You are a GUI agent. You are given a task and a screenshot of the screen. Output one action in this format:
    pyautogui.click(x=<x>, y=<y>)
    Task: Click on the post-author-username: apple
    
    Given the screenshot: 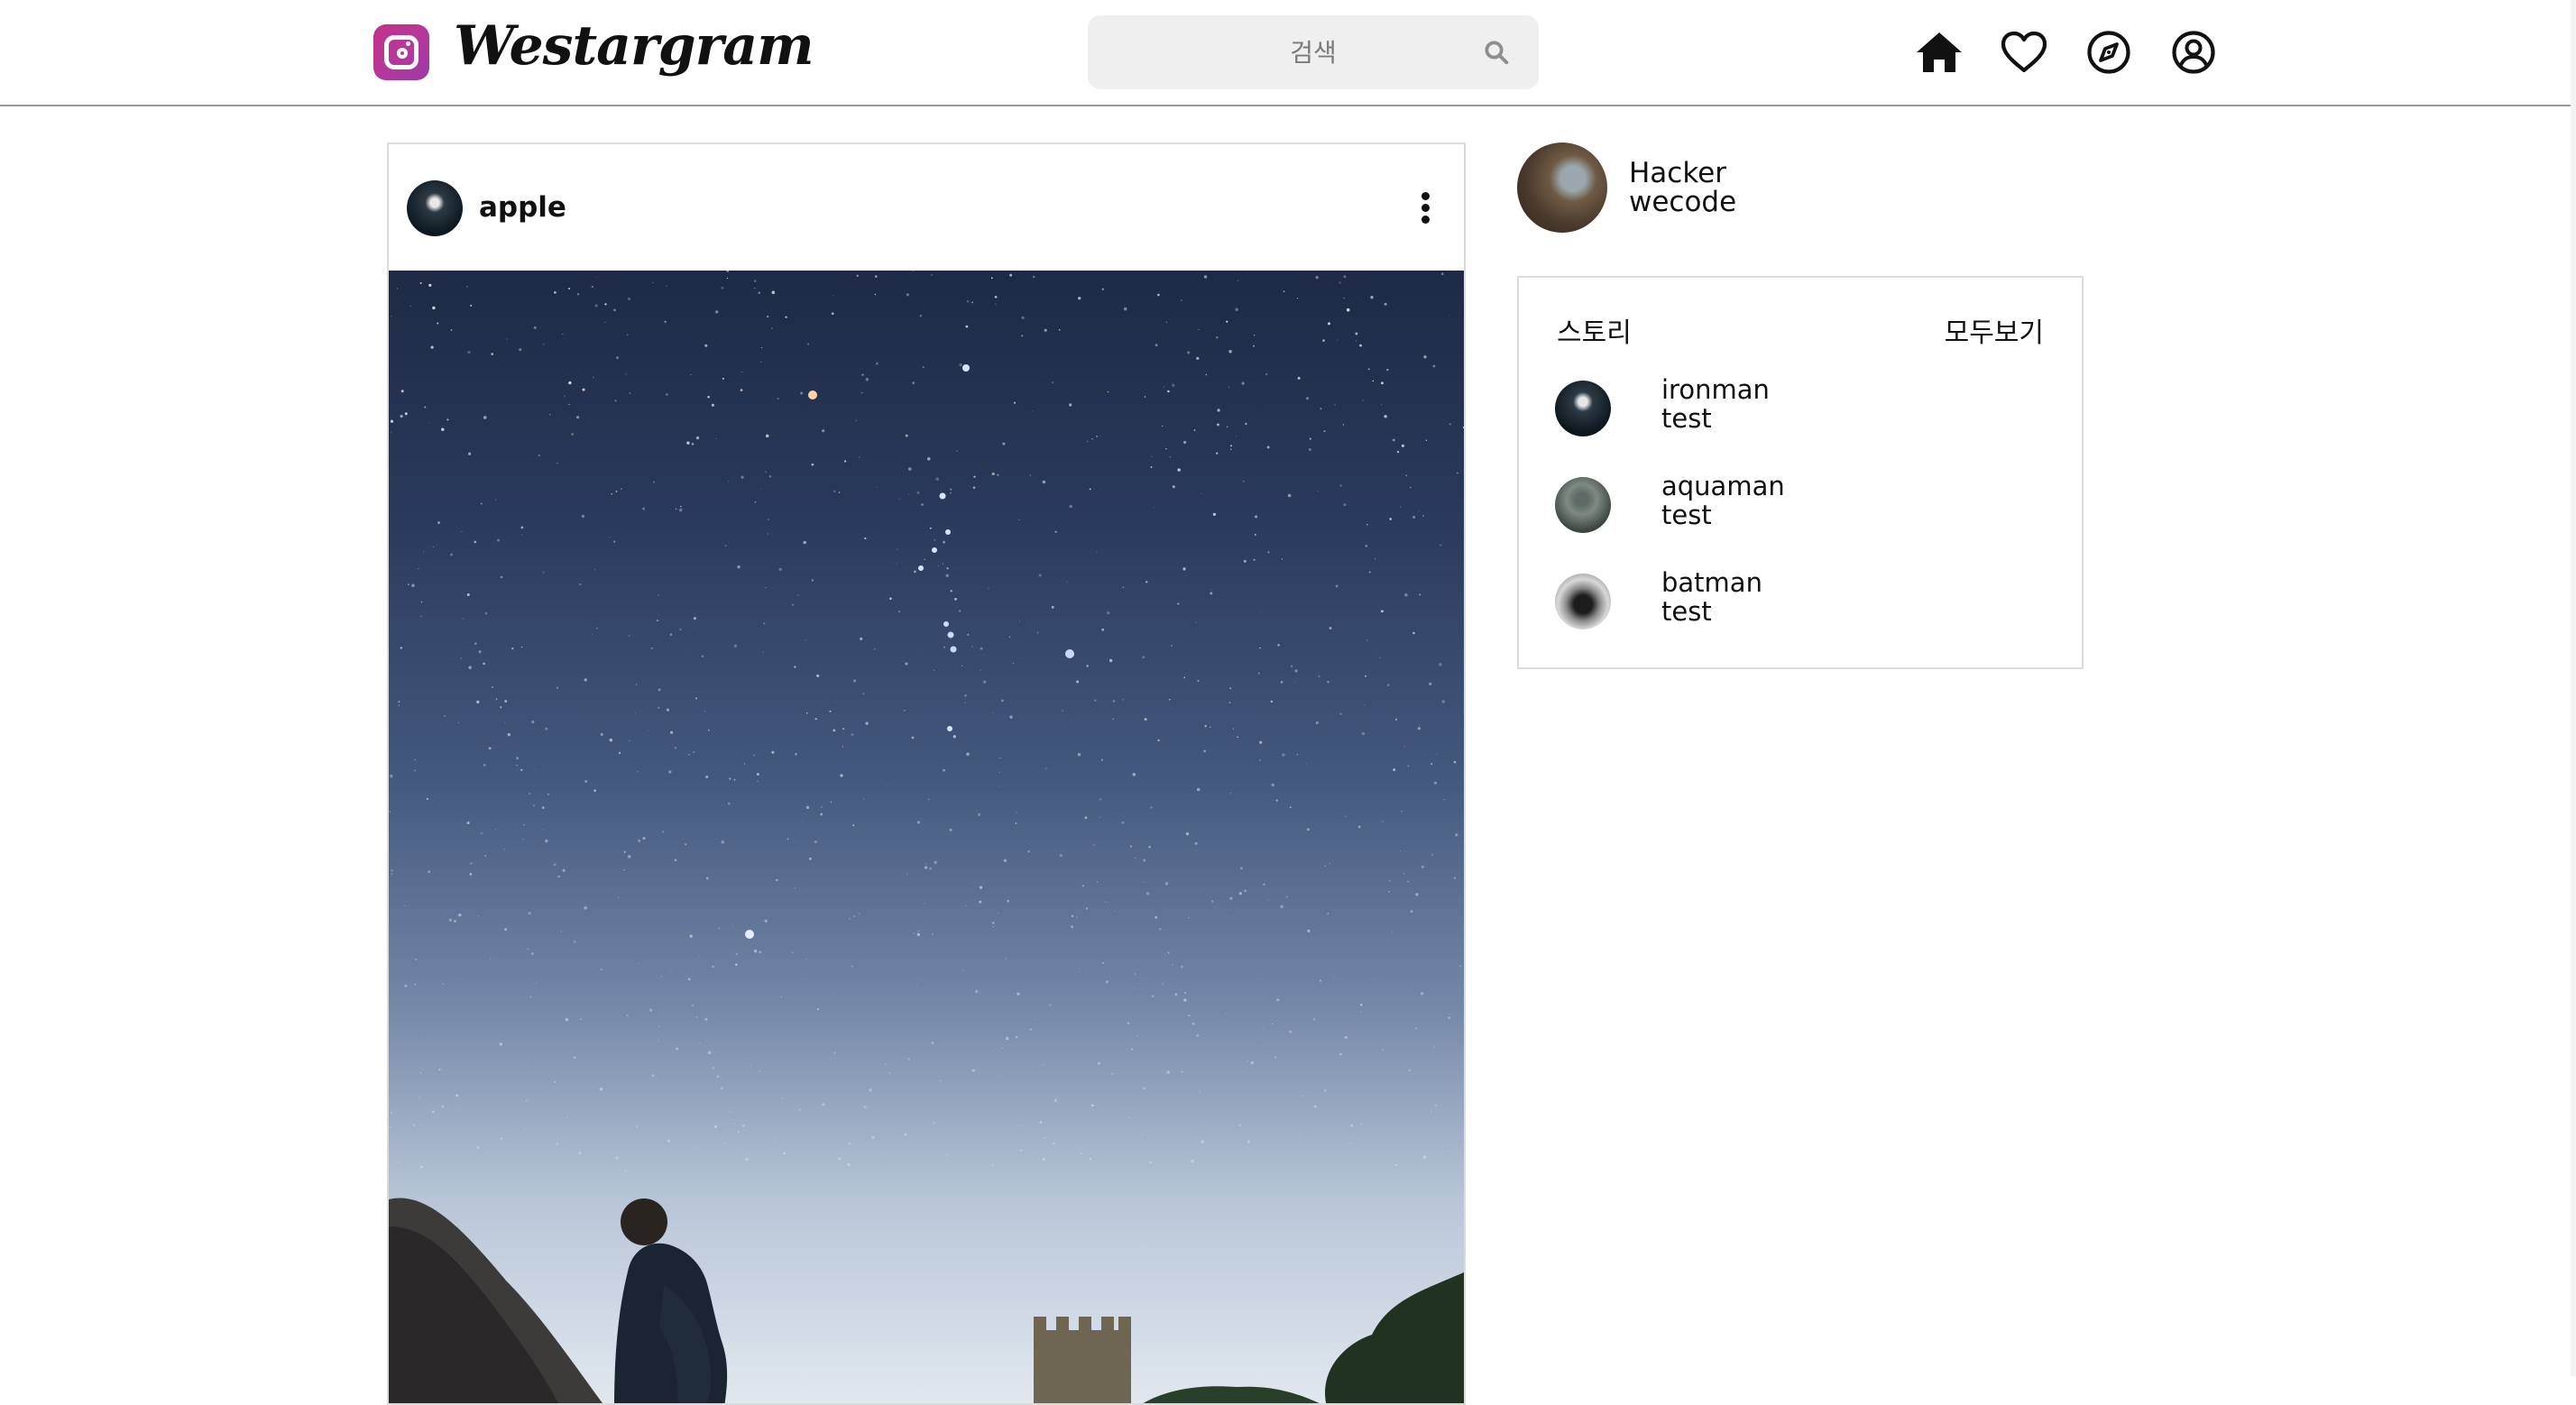 What is the action you would take?
    pyautogui.click(x=523, y=207)
    